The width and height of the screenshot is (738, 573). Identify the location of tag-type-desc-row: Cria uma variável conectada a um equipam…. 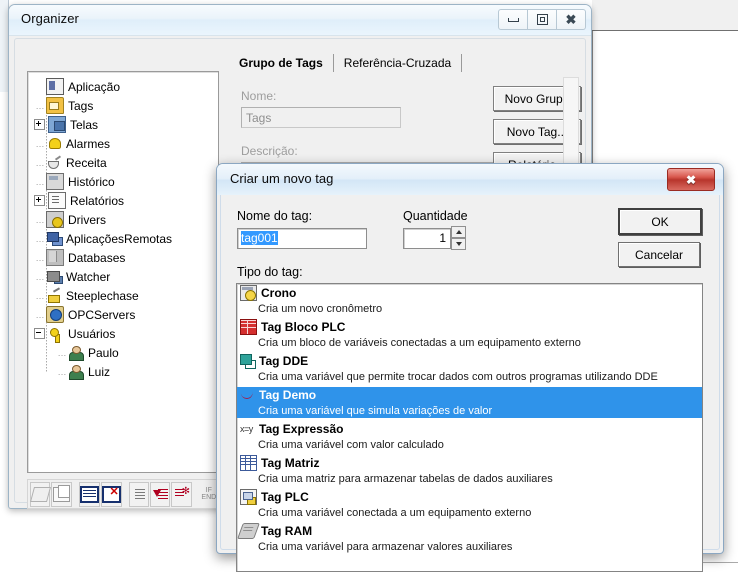
(469, 512).